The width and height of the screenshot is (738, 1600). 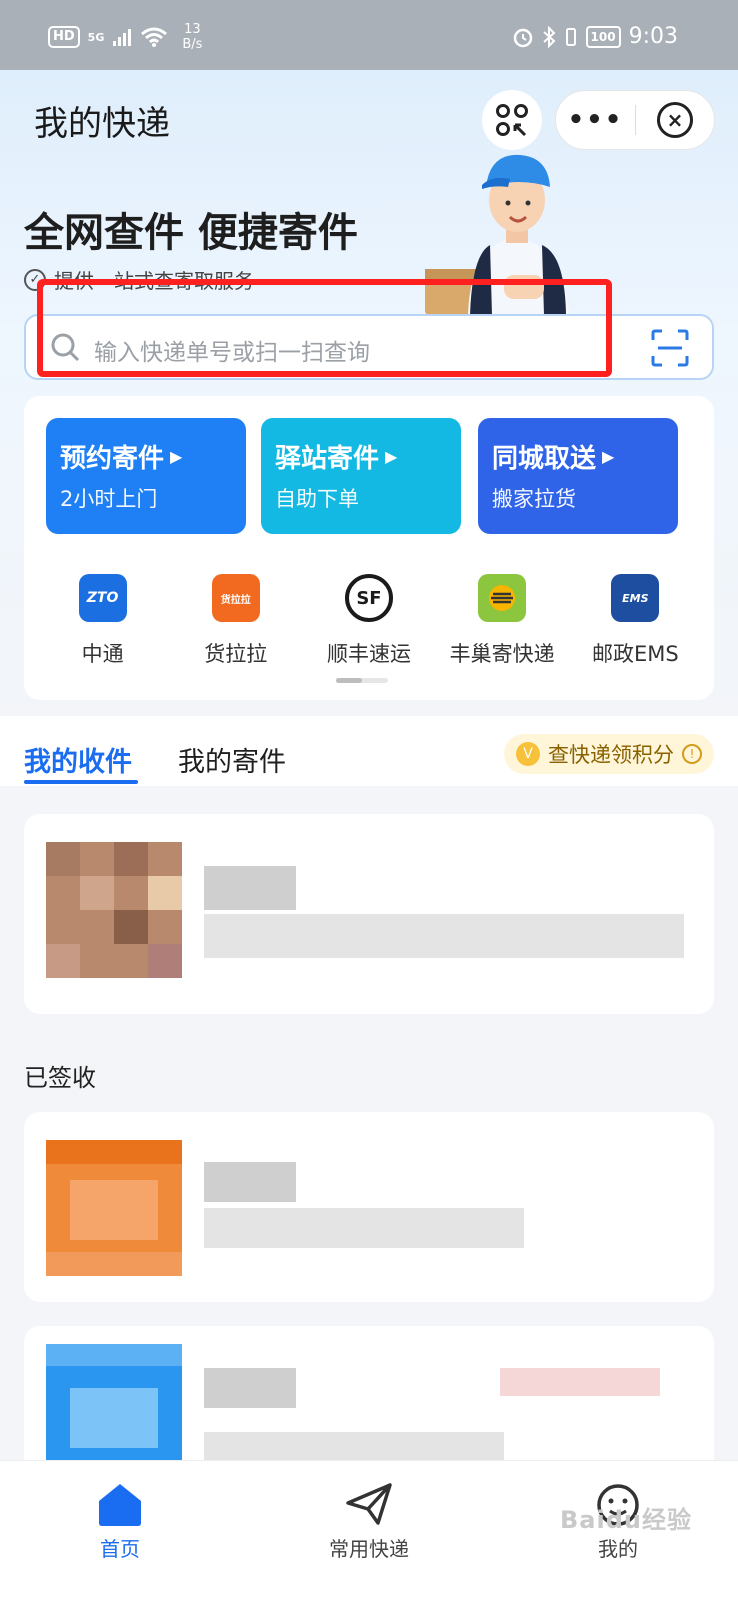 What do you see at coordinates (65, 347) in the screenshot?
I see `search-icon` at bounding box center [65, 347].